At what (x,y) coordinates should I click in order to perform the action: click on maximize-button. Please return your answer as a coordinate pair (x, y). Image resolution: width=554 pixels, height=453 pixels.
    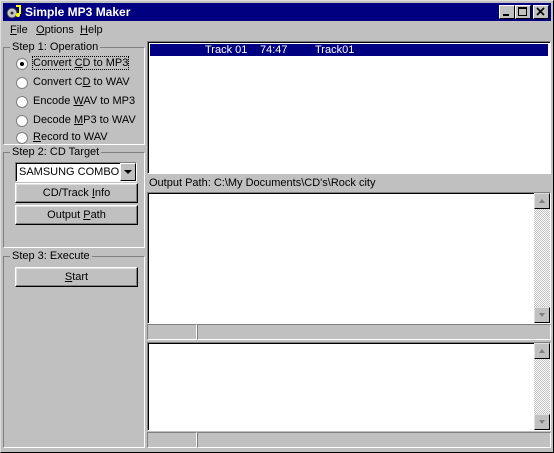
    Looking at the image, I should click on (523, 12).